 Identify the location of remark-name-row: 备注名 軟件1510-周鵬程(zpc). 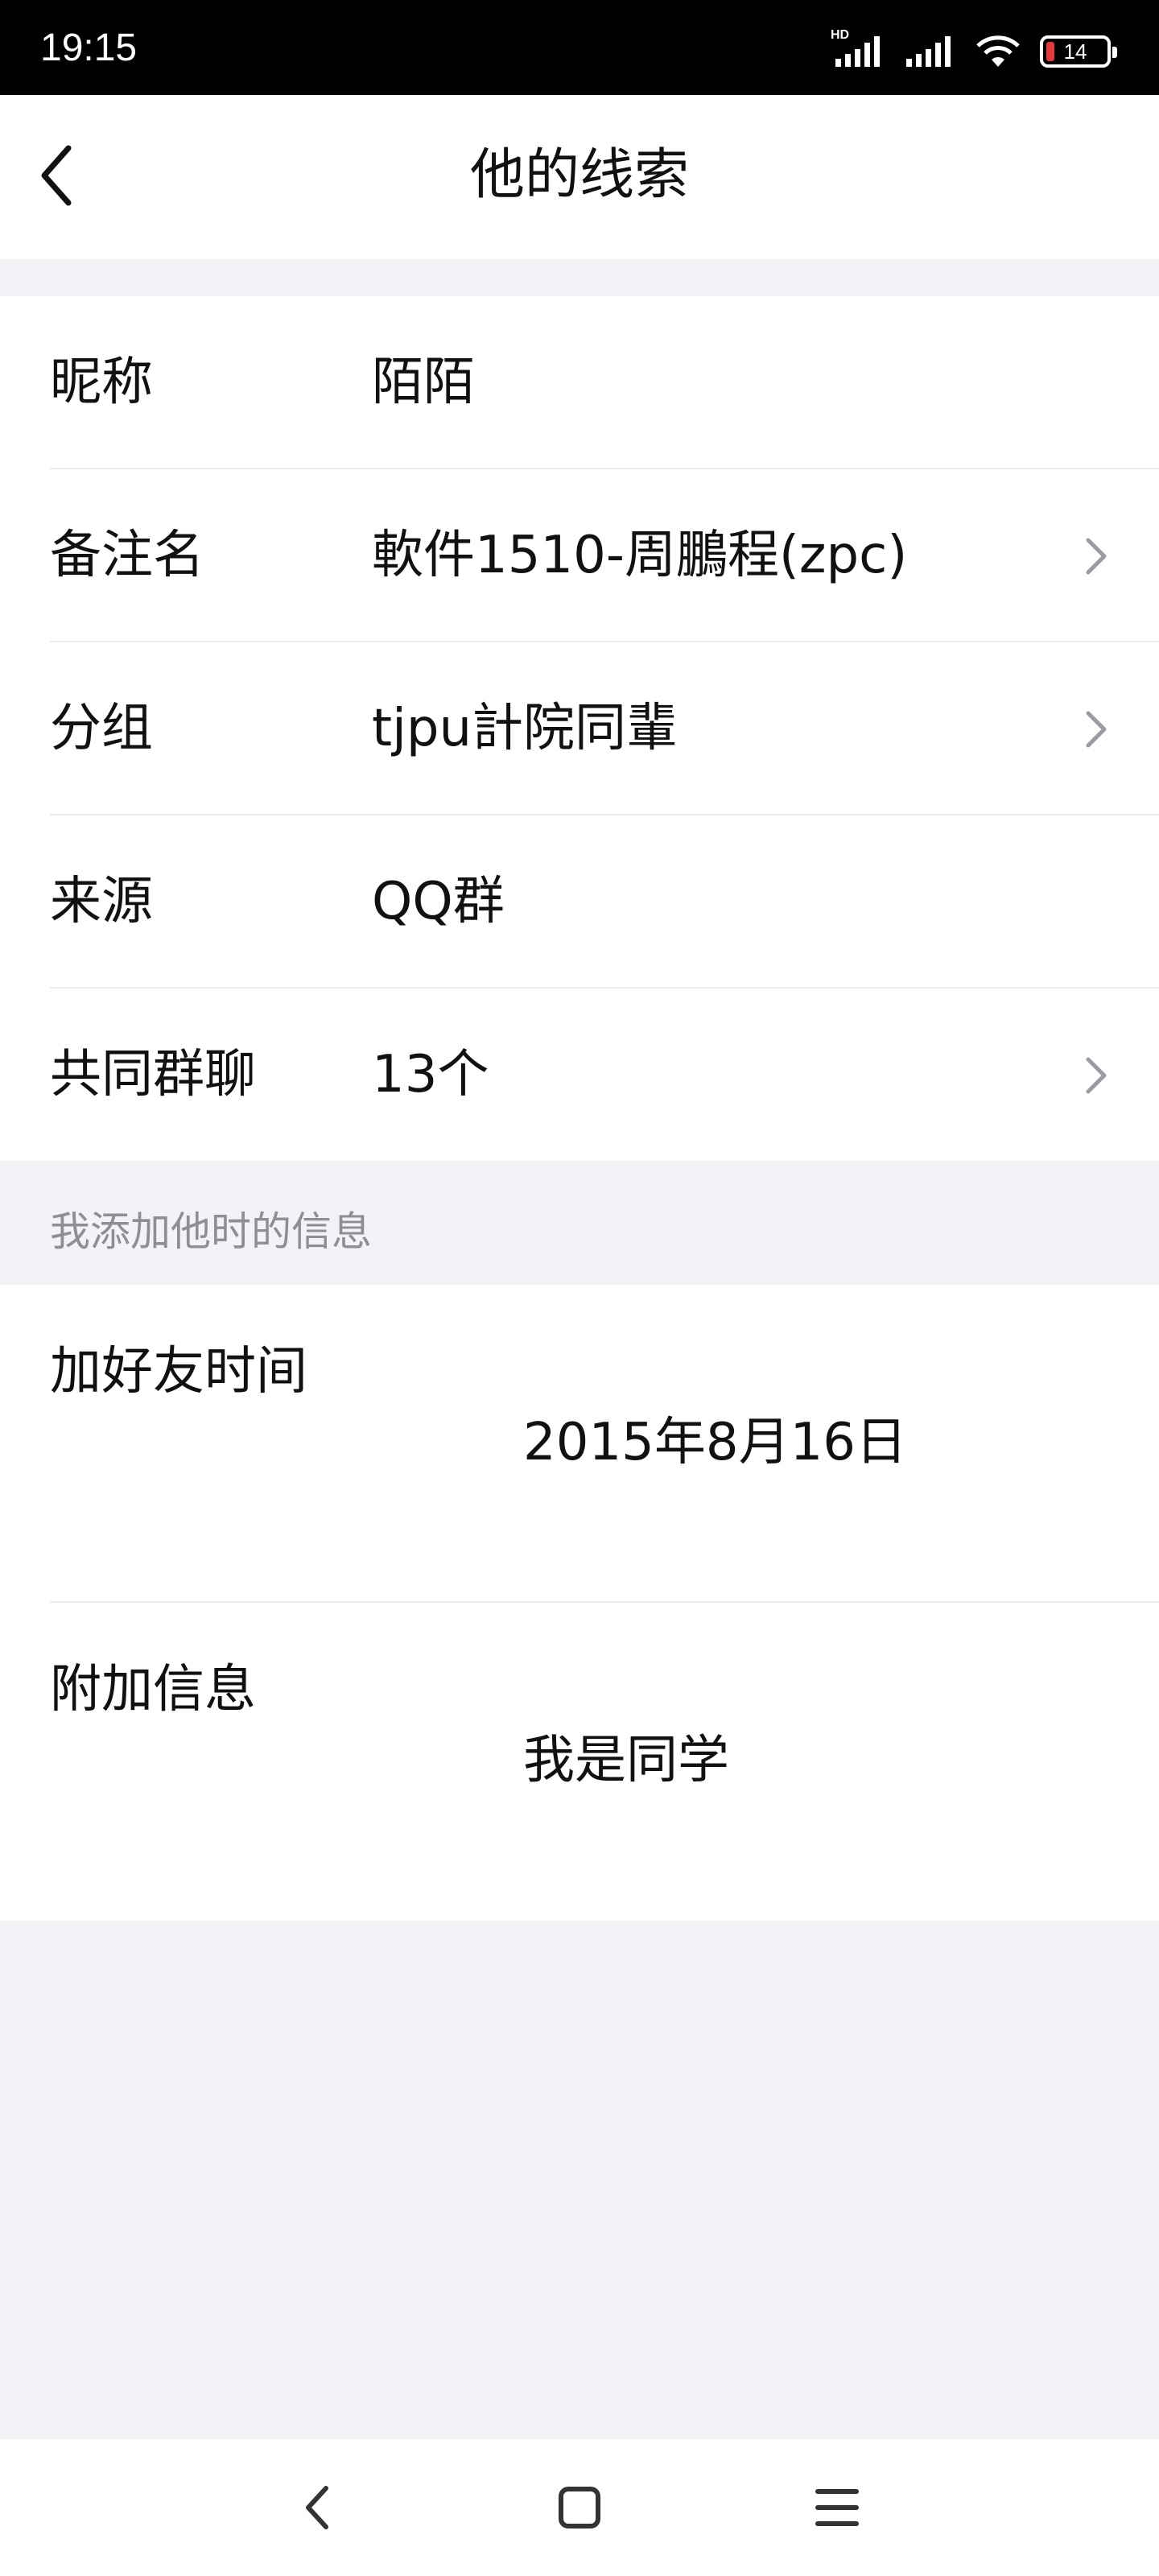
(579, 555).